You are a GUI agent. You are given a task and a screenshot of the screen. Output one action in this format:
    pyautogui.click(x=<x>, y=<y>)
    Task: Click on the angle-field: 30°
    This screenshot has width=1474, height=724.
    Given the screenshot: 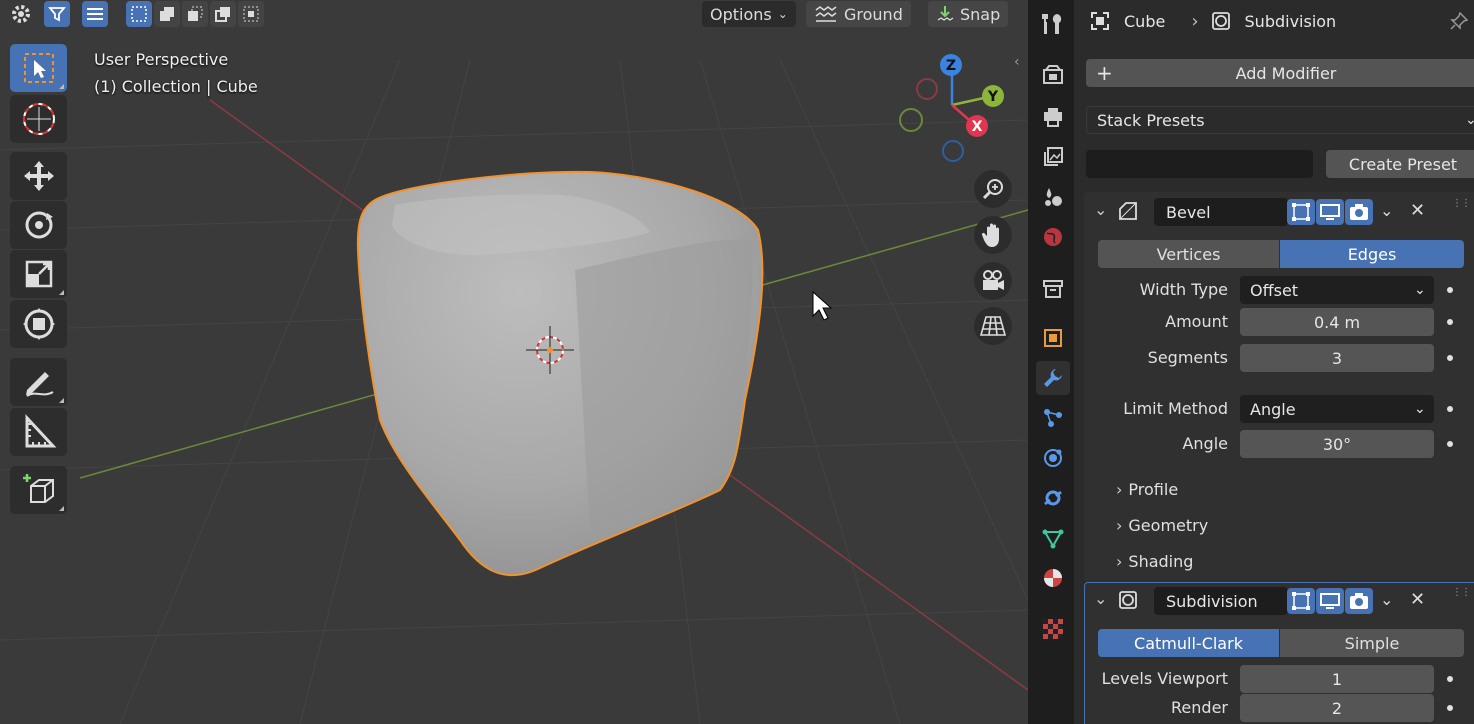 What is the action you would take?
    pyautogui.click(x=1337, y=444)
    